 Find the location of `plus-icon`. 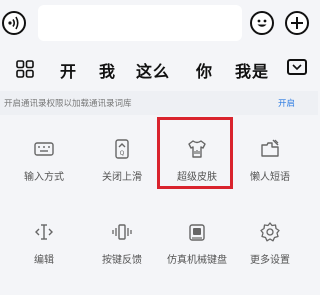

plus-icon is located at coordinates (297, 23).